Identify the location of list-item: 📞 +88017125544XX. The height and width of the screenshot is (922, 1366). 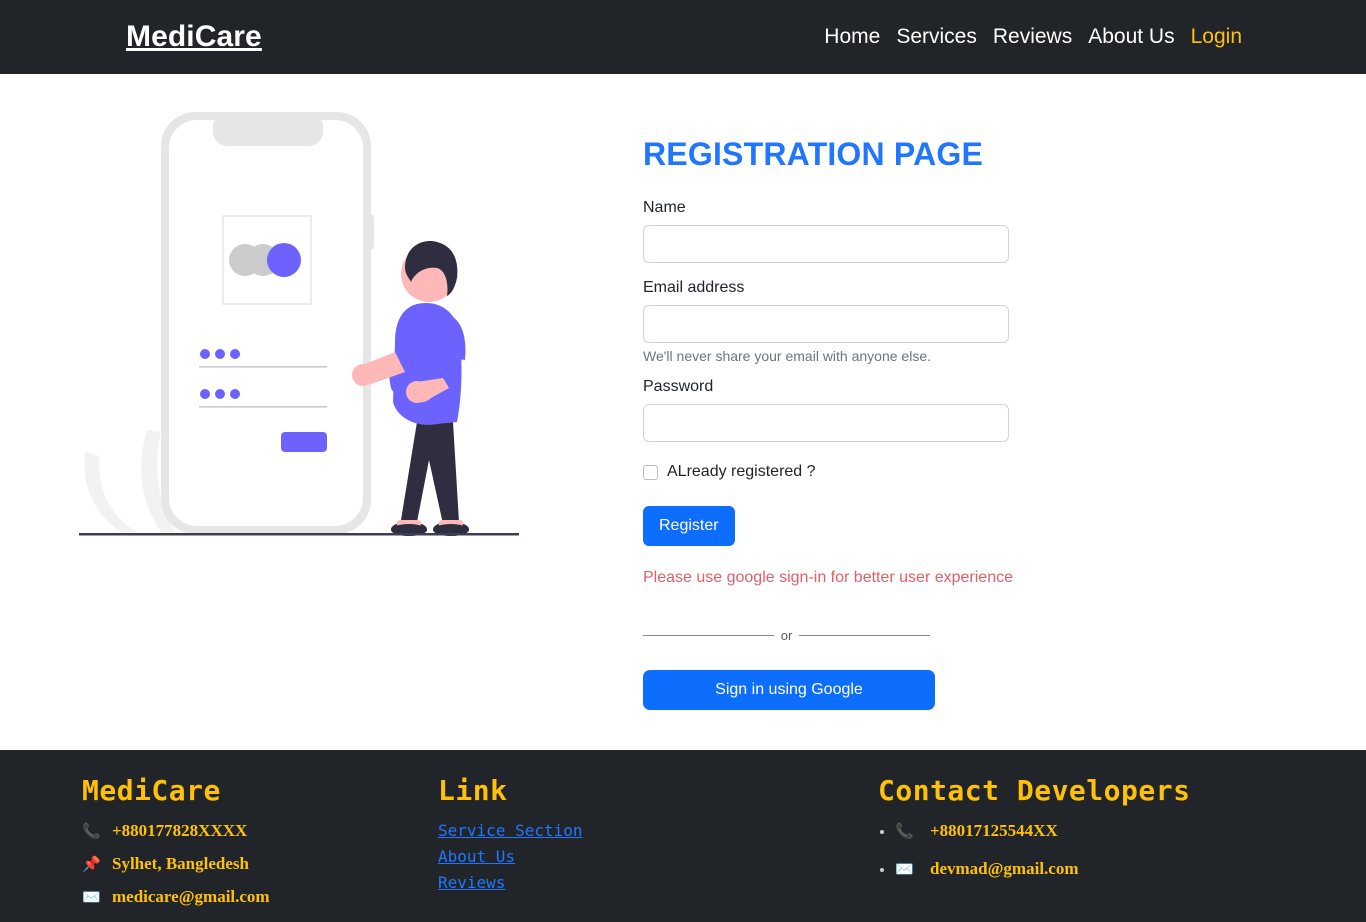
(1130, 831).